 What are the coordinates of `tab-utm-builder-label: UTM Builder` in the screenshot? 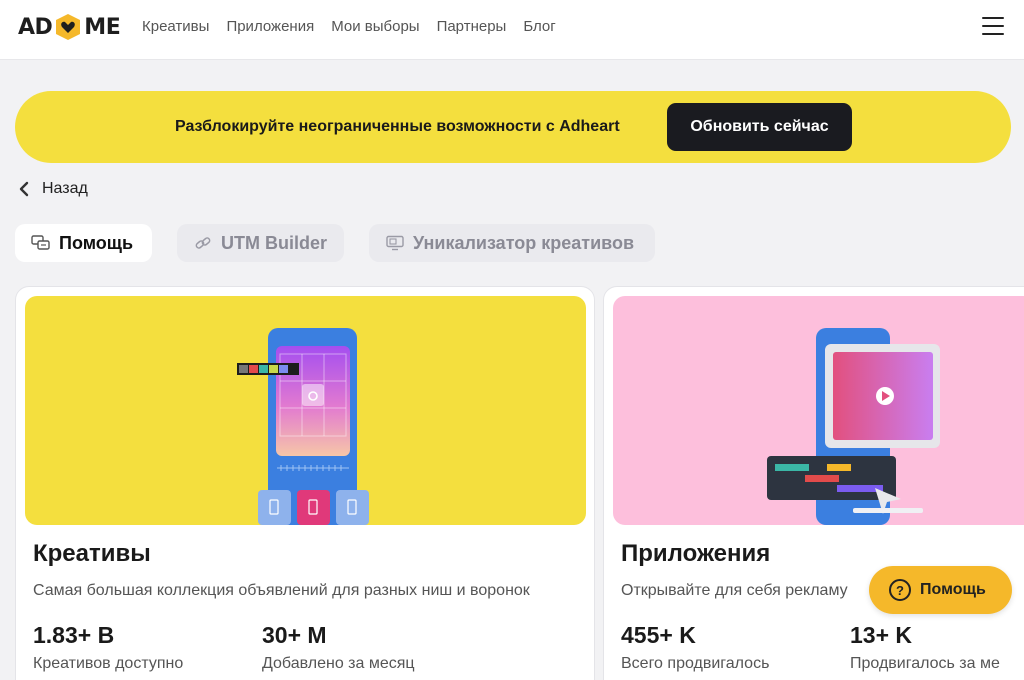 It's located at (274, 242).